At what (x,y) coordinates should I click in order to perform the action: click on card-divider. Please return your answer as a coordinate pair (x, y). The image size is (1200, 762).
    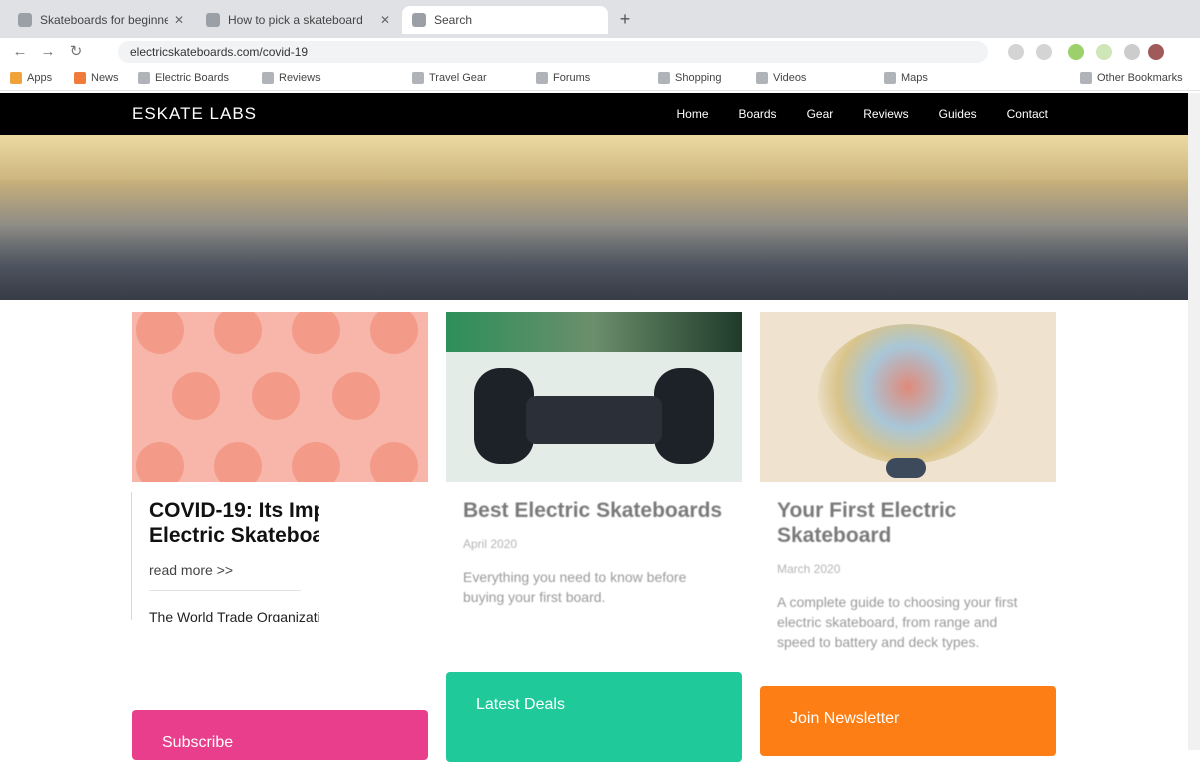
    Looking at the image, I should click on (225, 590).